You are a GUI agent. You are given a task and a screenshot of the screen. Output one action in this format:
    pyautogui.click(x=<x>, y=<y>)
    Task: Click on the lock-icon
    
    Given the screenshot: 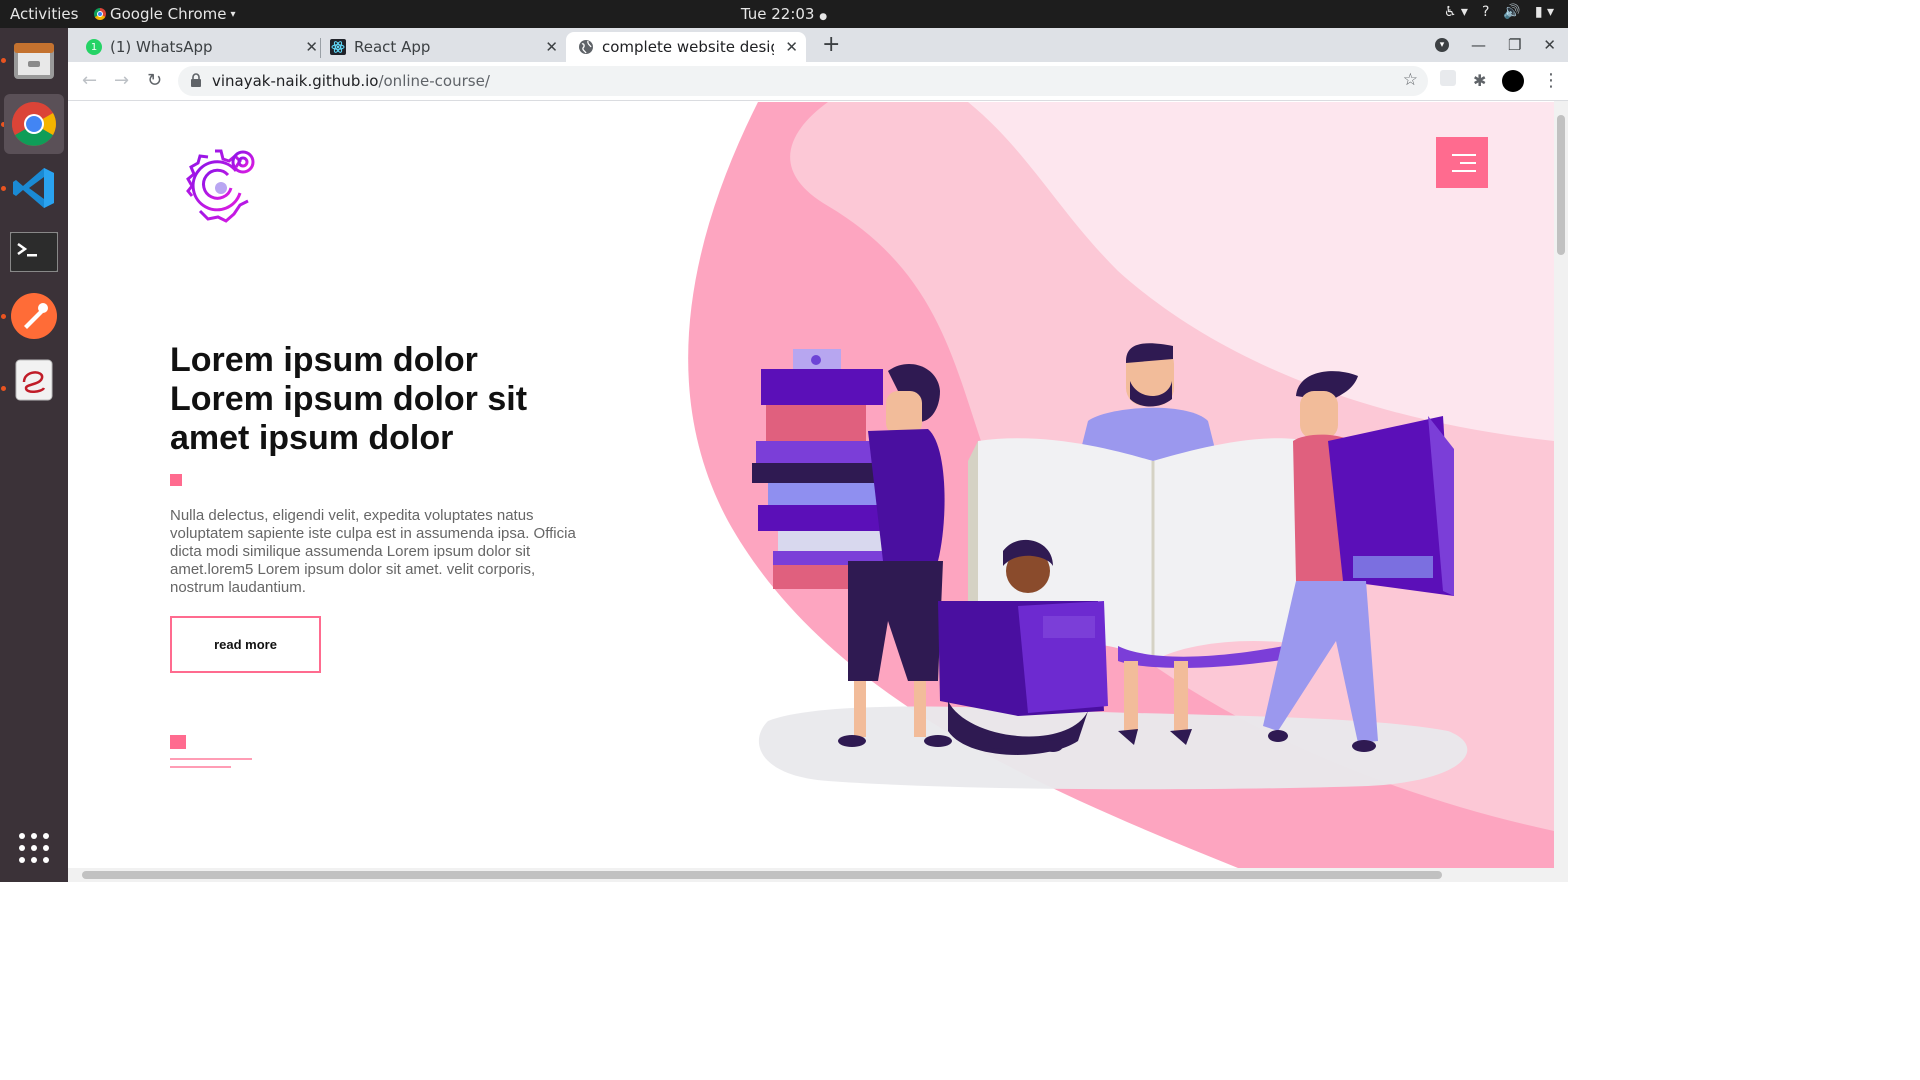 What is the action you would take?
    pyautogui.click(x=196, y=80)
    